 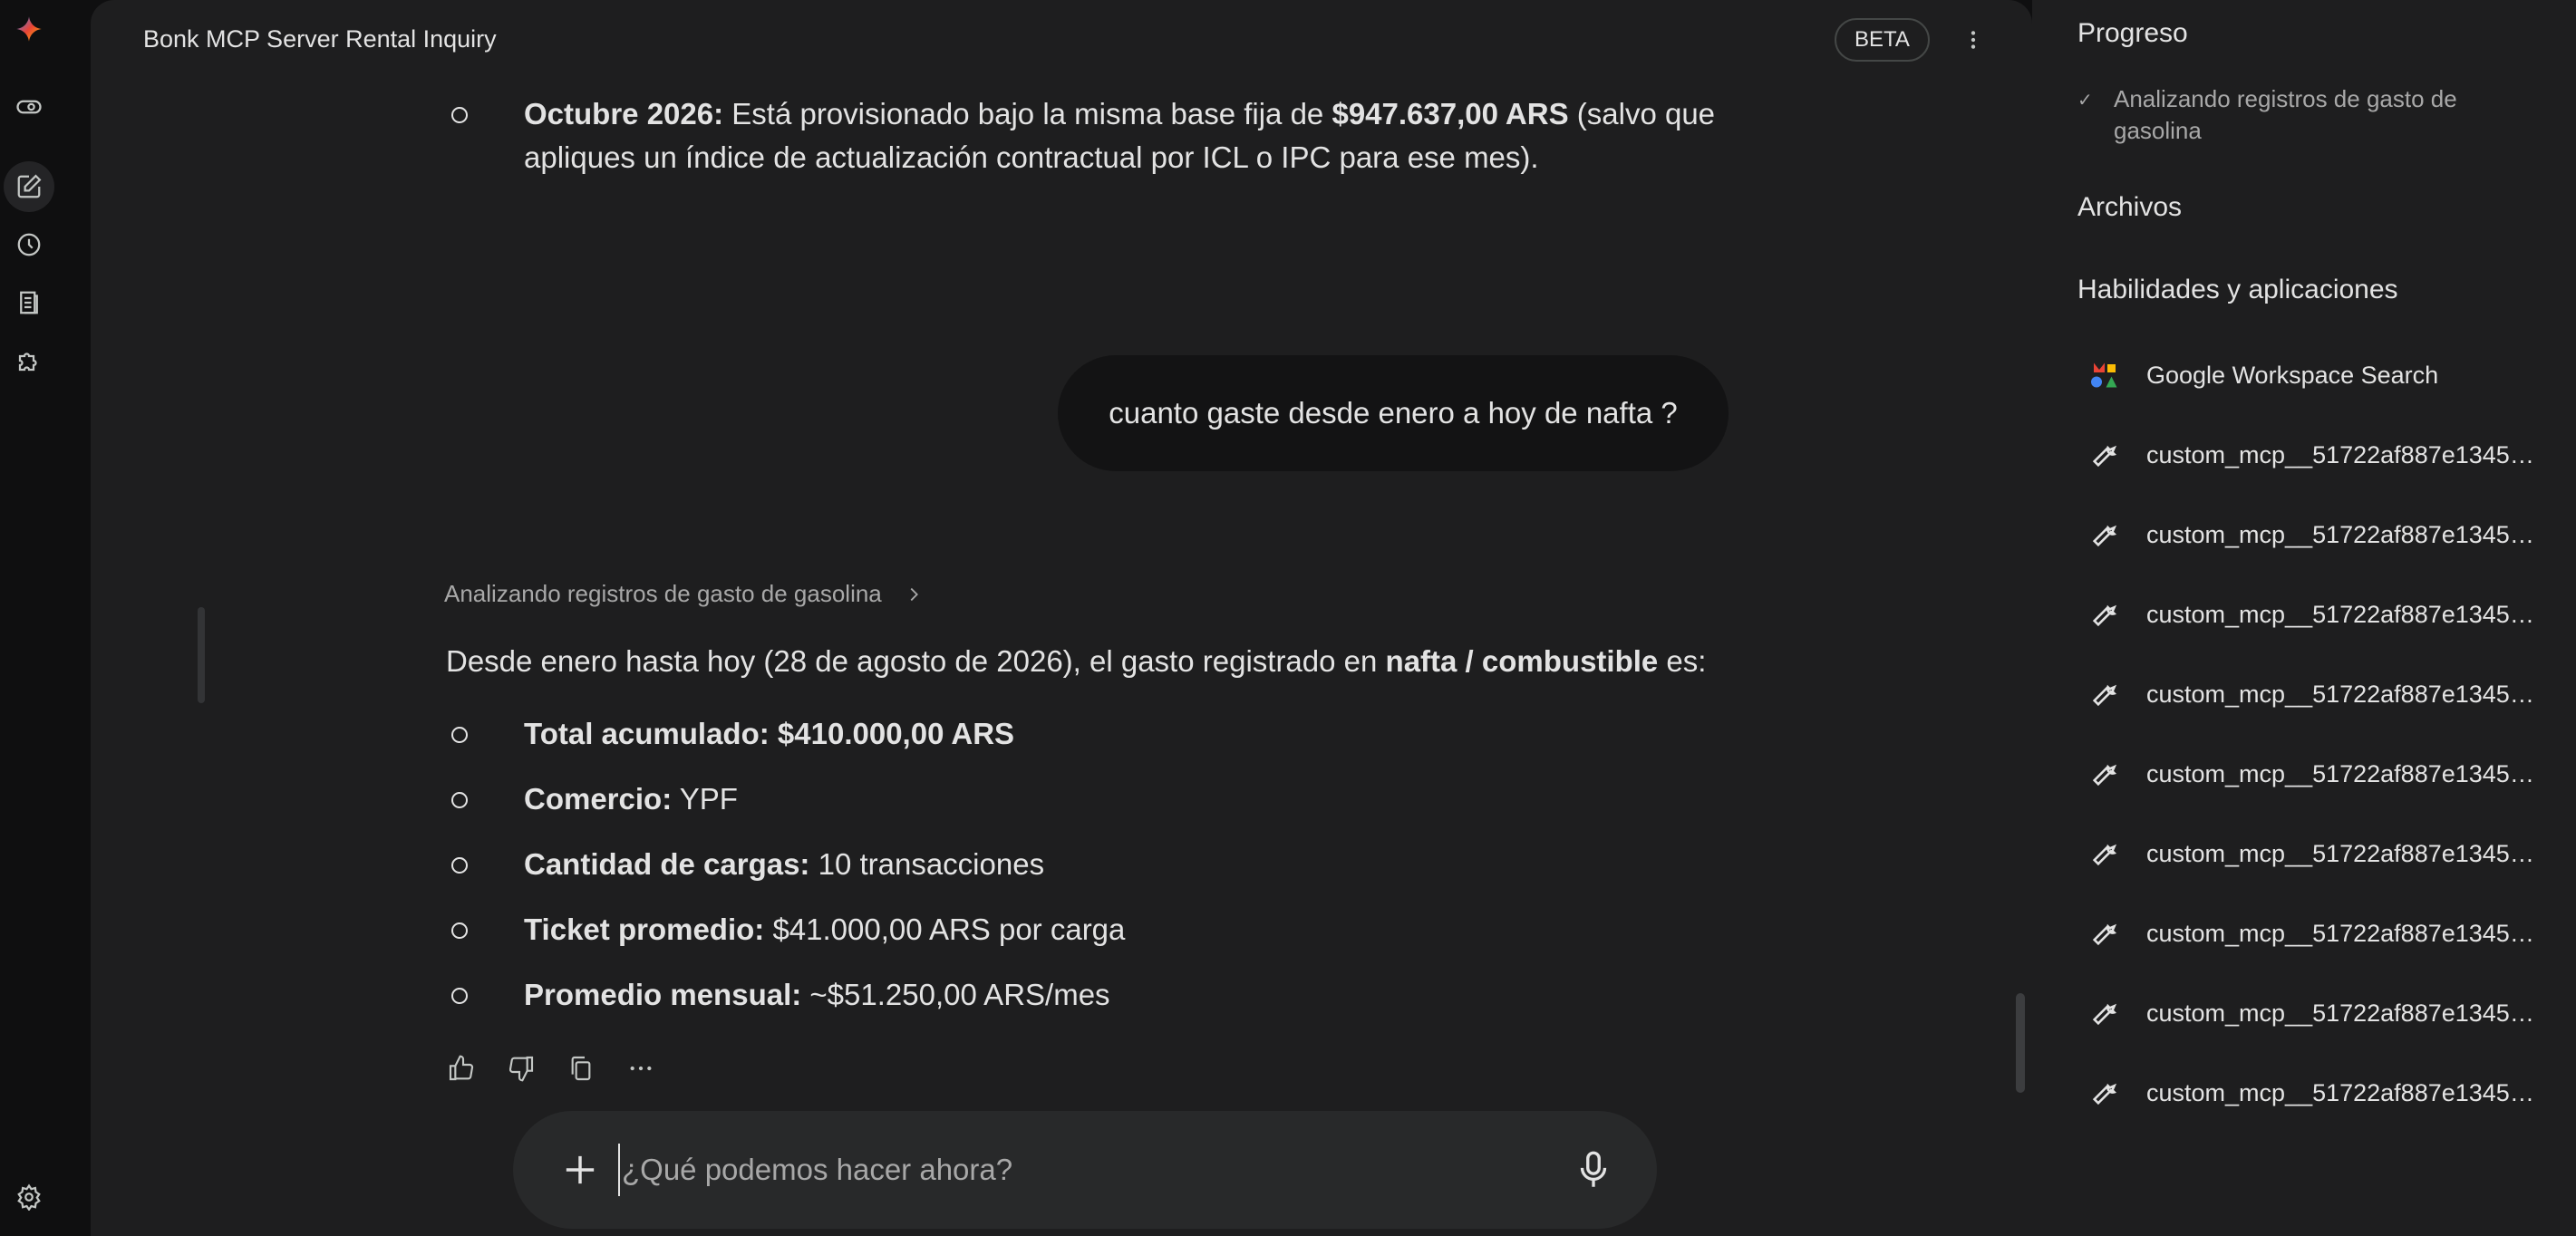 What do you see at coordinates (1044, 1170) in the screenshot?
I see `prompt-input` at bounding box center [1044, 1170].